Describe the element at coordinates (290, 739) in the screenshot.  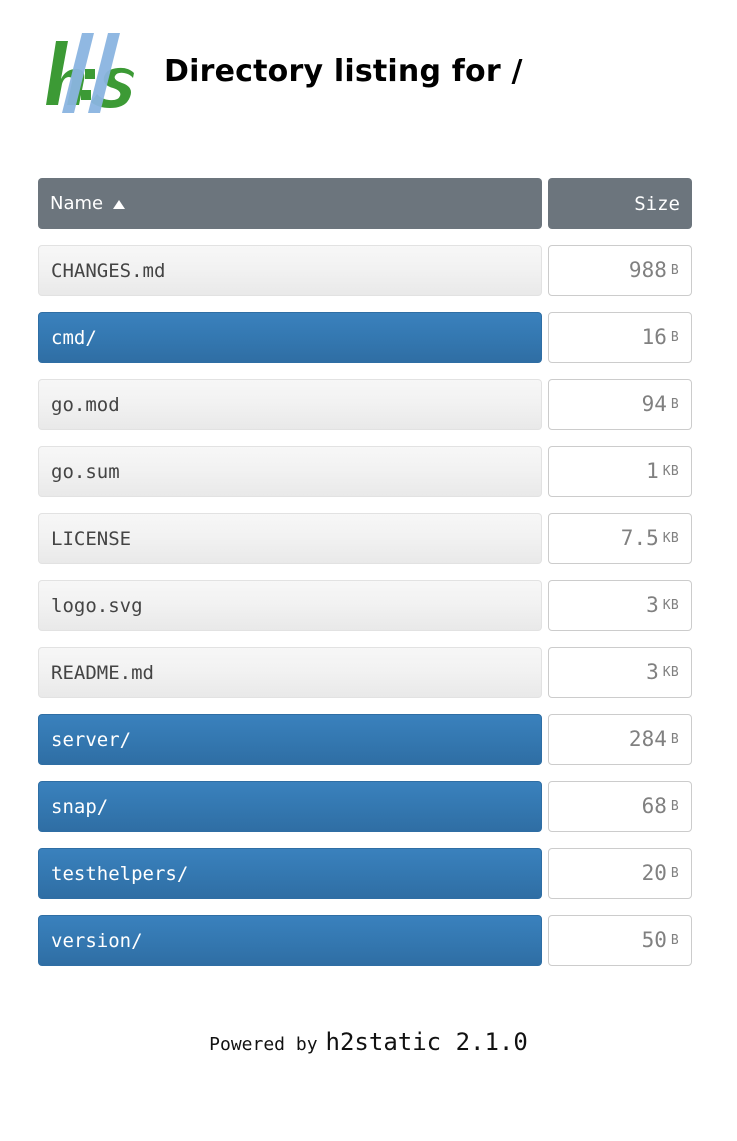
I see `directory-link: server/` at that location.